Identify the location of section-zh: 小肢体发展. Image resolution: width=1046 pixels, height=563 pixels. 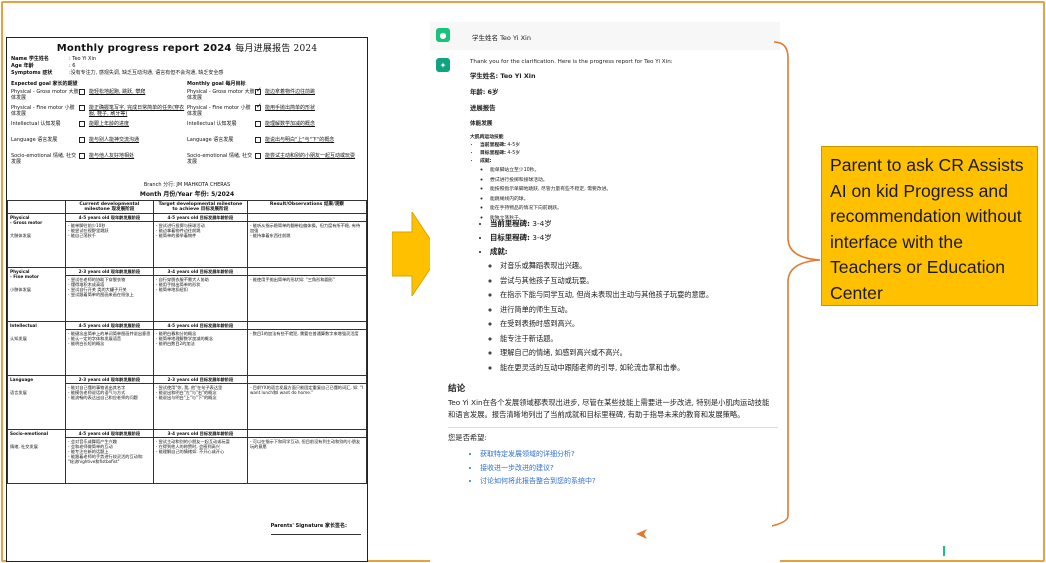
(20, 289).